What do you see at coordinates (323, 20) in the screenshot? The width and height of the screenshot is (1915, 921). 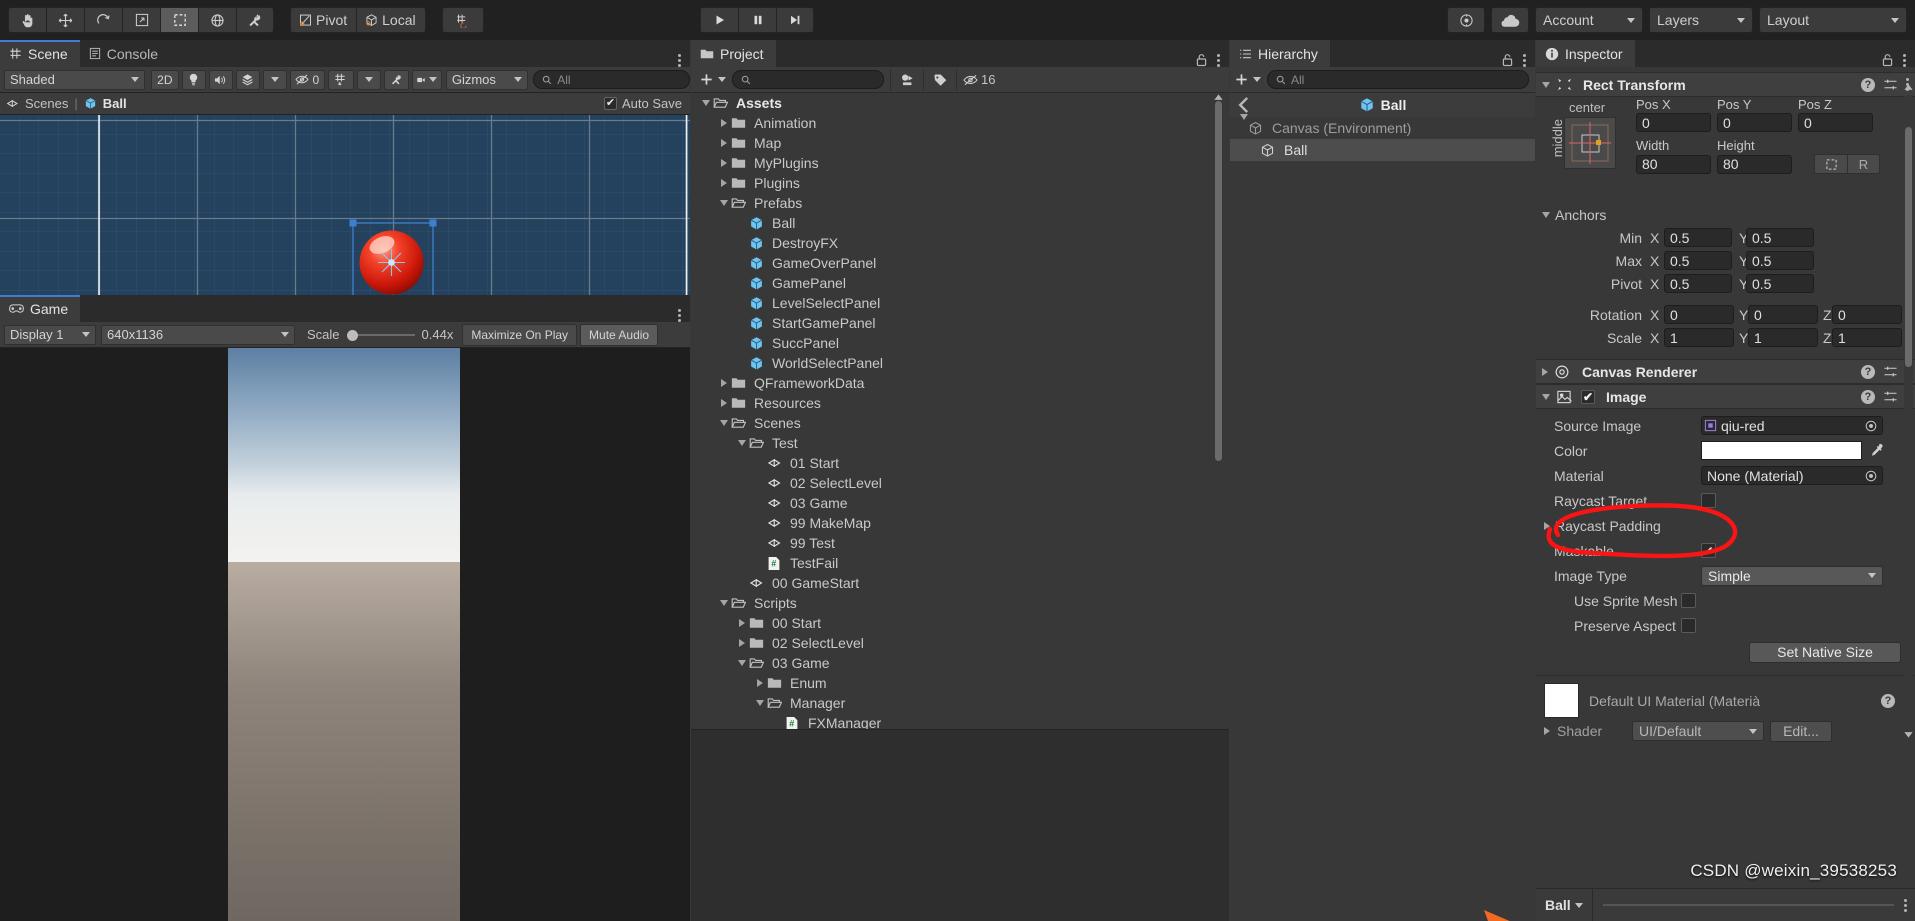 I see `pivot-toggle-button: Pivot` at bounding box center [323, 20].